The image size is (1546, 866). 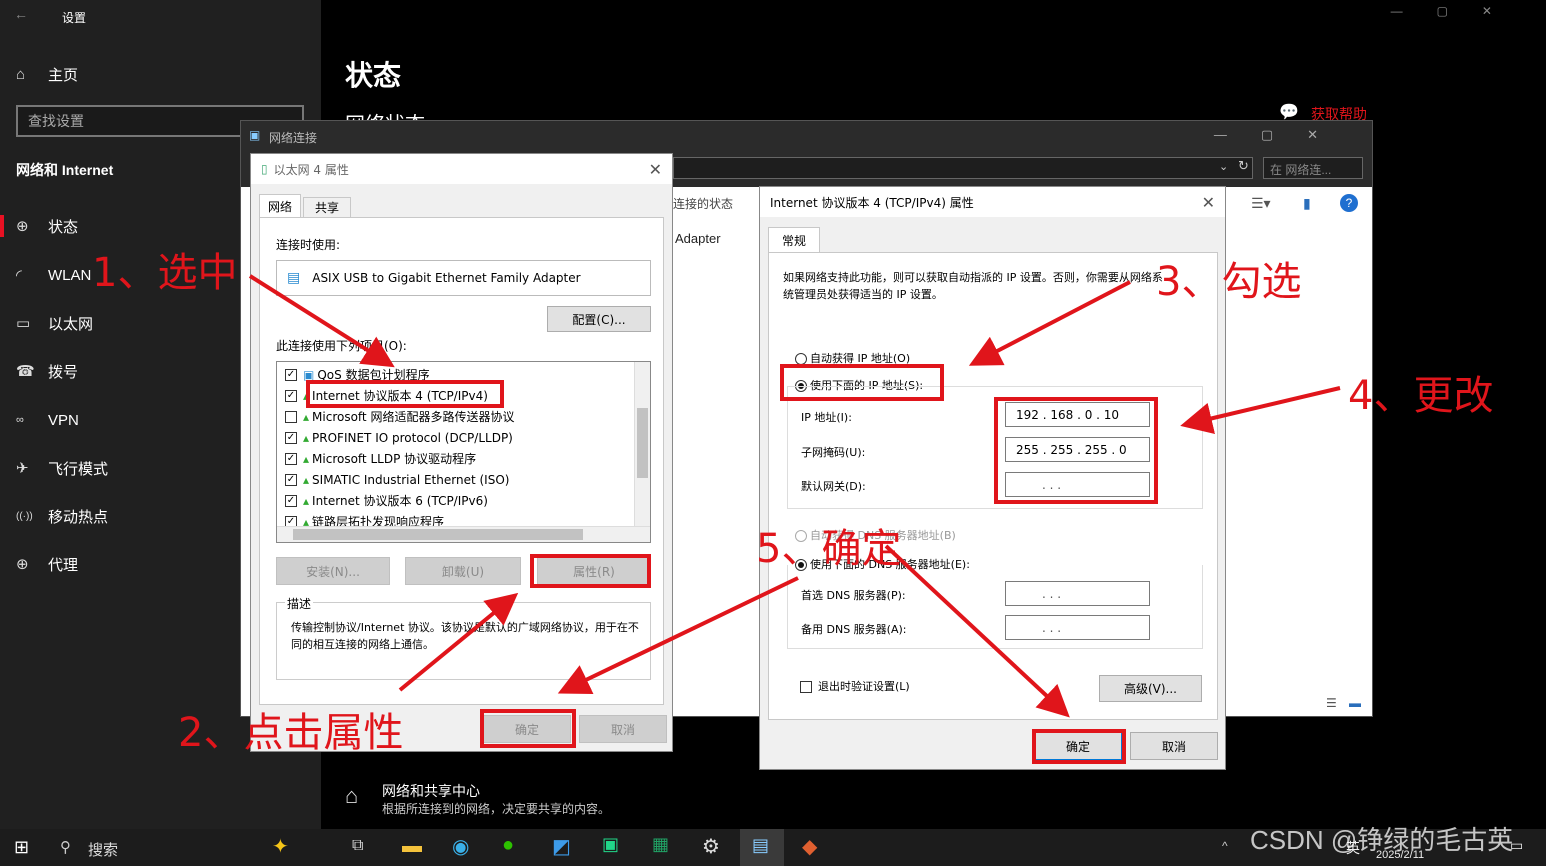 What do you see at coordinates (412, 846) in the screenshot?
I see `file-explorer-icon: ▬` at bounding box center [412, 846].